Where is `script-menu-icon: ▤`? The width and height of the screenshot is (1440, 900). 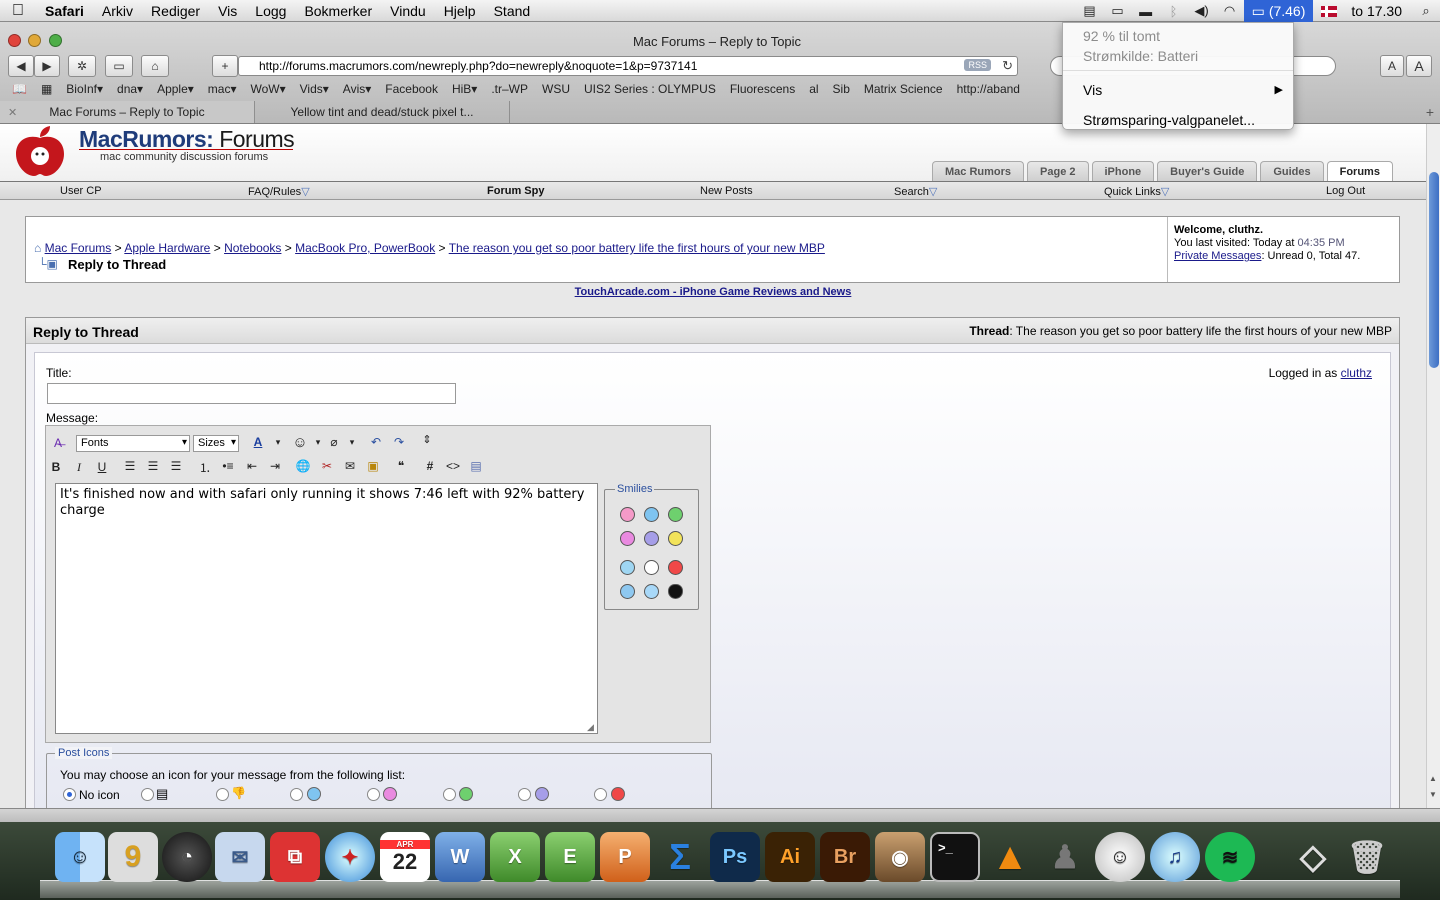
script-menu-icon: ▤ is located at coordinates (1090, 11).